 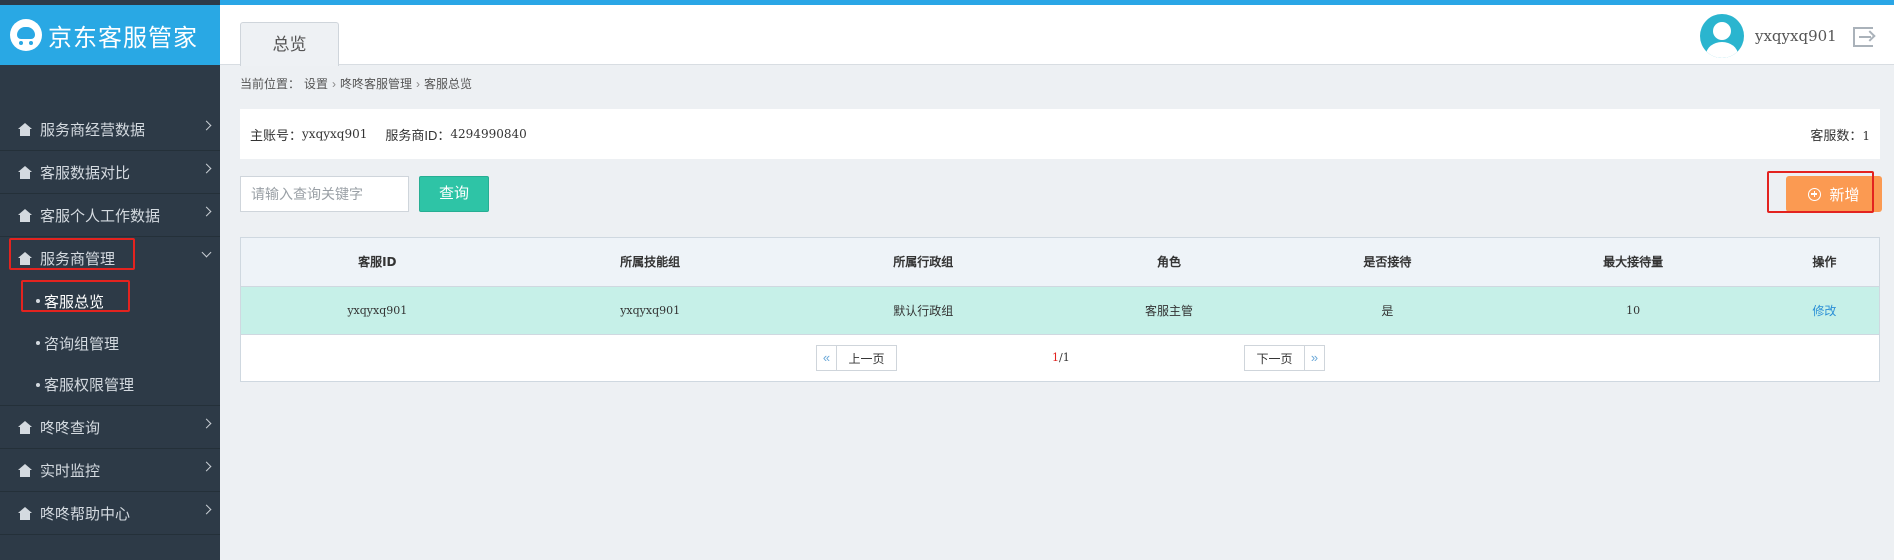 I want to click on search-input, so click(x=324, y=194).